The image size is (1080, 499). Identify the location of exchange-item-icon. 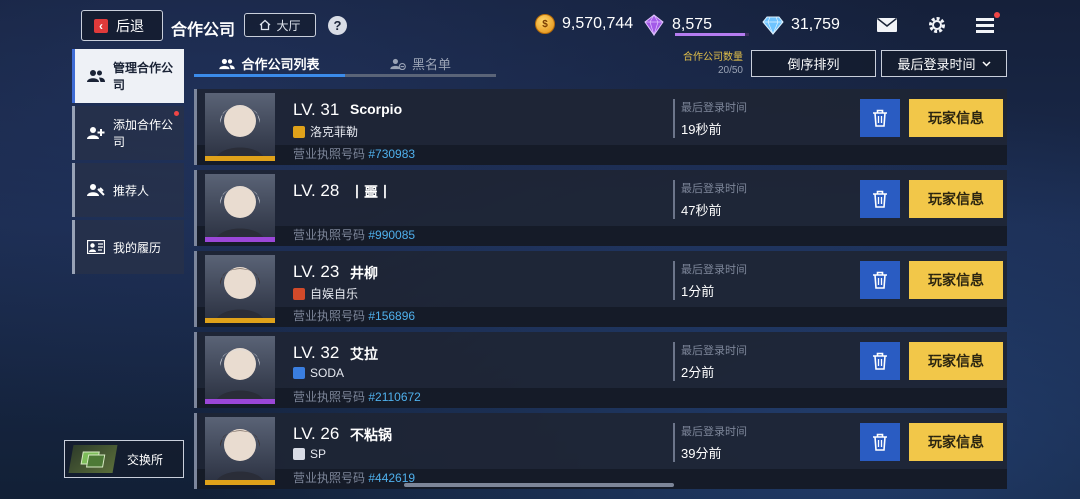
(93, 459).